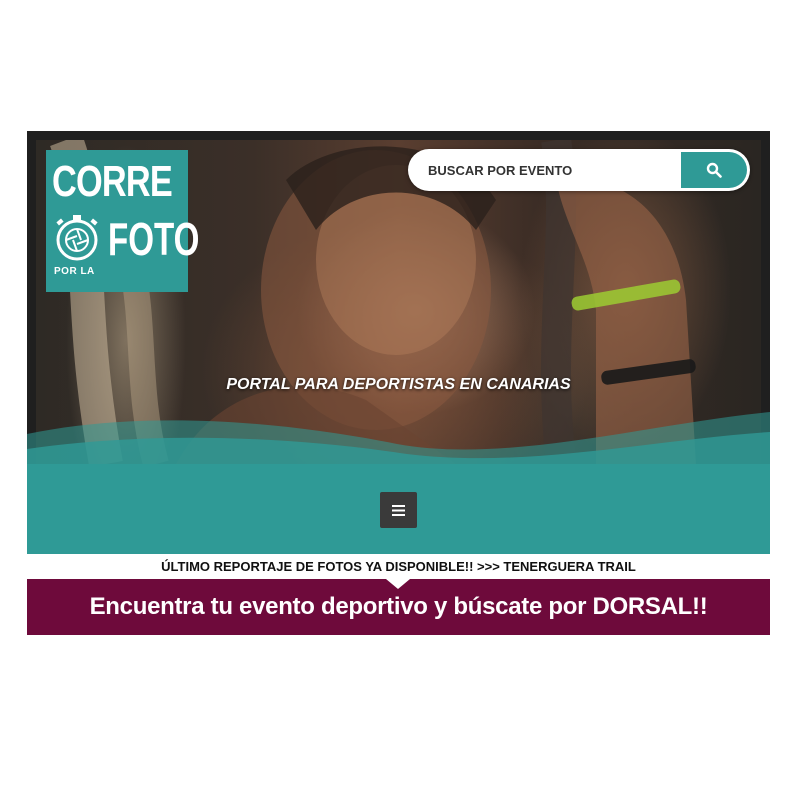 The image size is (800, 800). I want to click on menu-toggle-button, so click(398, 510).